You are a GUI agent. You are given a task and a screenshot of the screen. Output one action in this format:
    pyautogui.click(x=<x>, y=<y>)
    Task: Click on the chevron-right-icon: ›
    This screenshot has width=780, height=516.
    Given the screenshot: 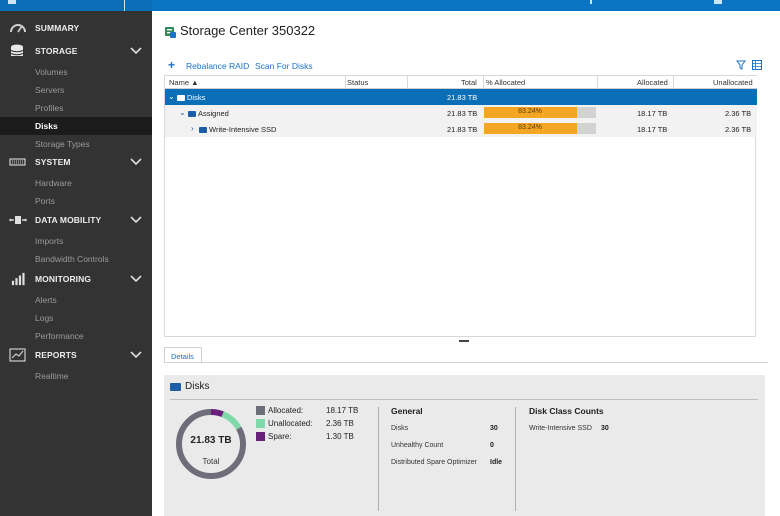 What is the action you would take?
    pyautogui.click(x=192, y=128)
    